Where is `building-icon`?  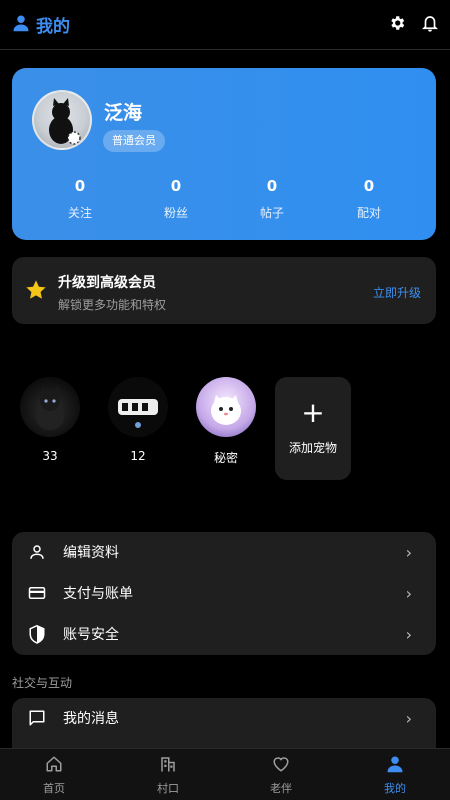 building-icon is located at coordinates (168, 765).